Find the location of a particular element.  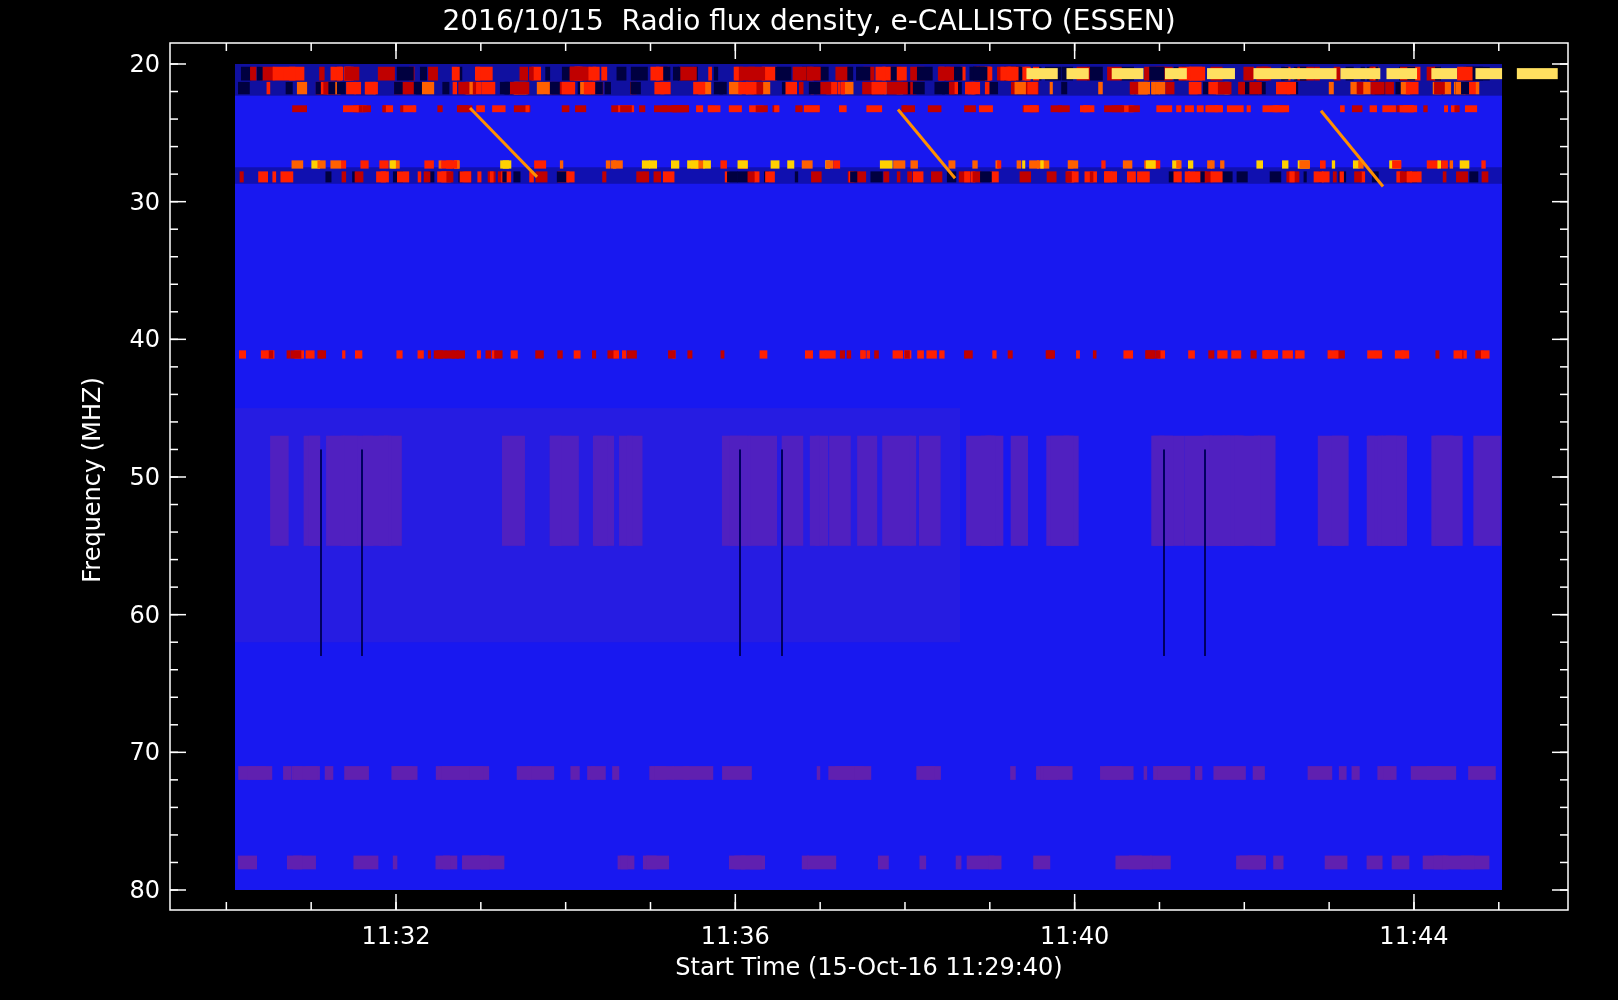

y-tick-label: 30 is located at coordinates (144, 201).